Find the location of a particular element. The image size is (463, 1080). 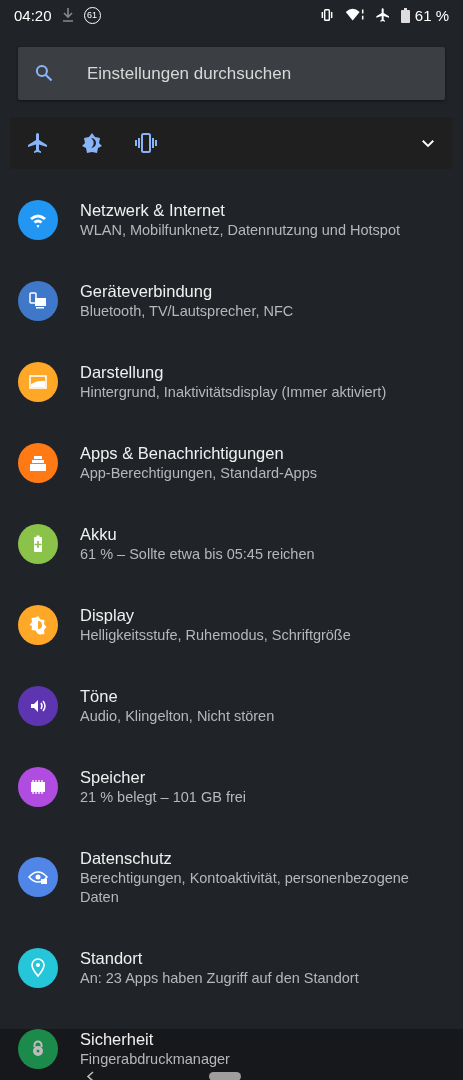

settings-item: Speicher 21 % belegt – 101 GB frei is located at coordinates (231, 786).